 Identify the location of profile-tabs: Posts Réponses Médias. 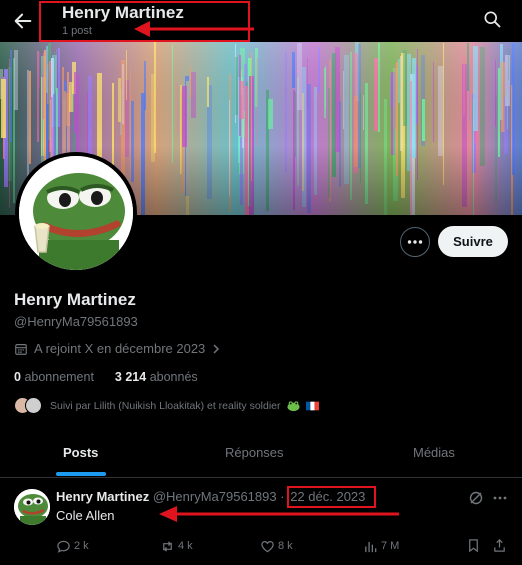
(261, 455).